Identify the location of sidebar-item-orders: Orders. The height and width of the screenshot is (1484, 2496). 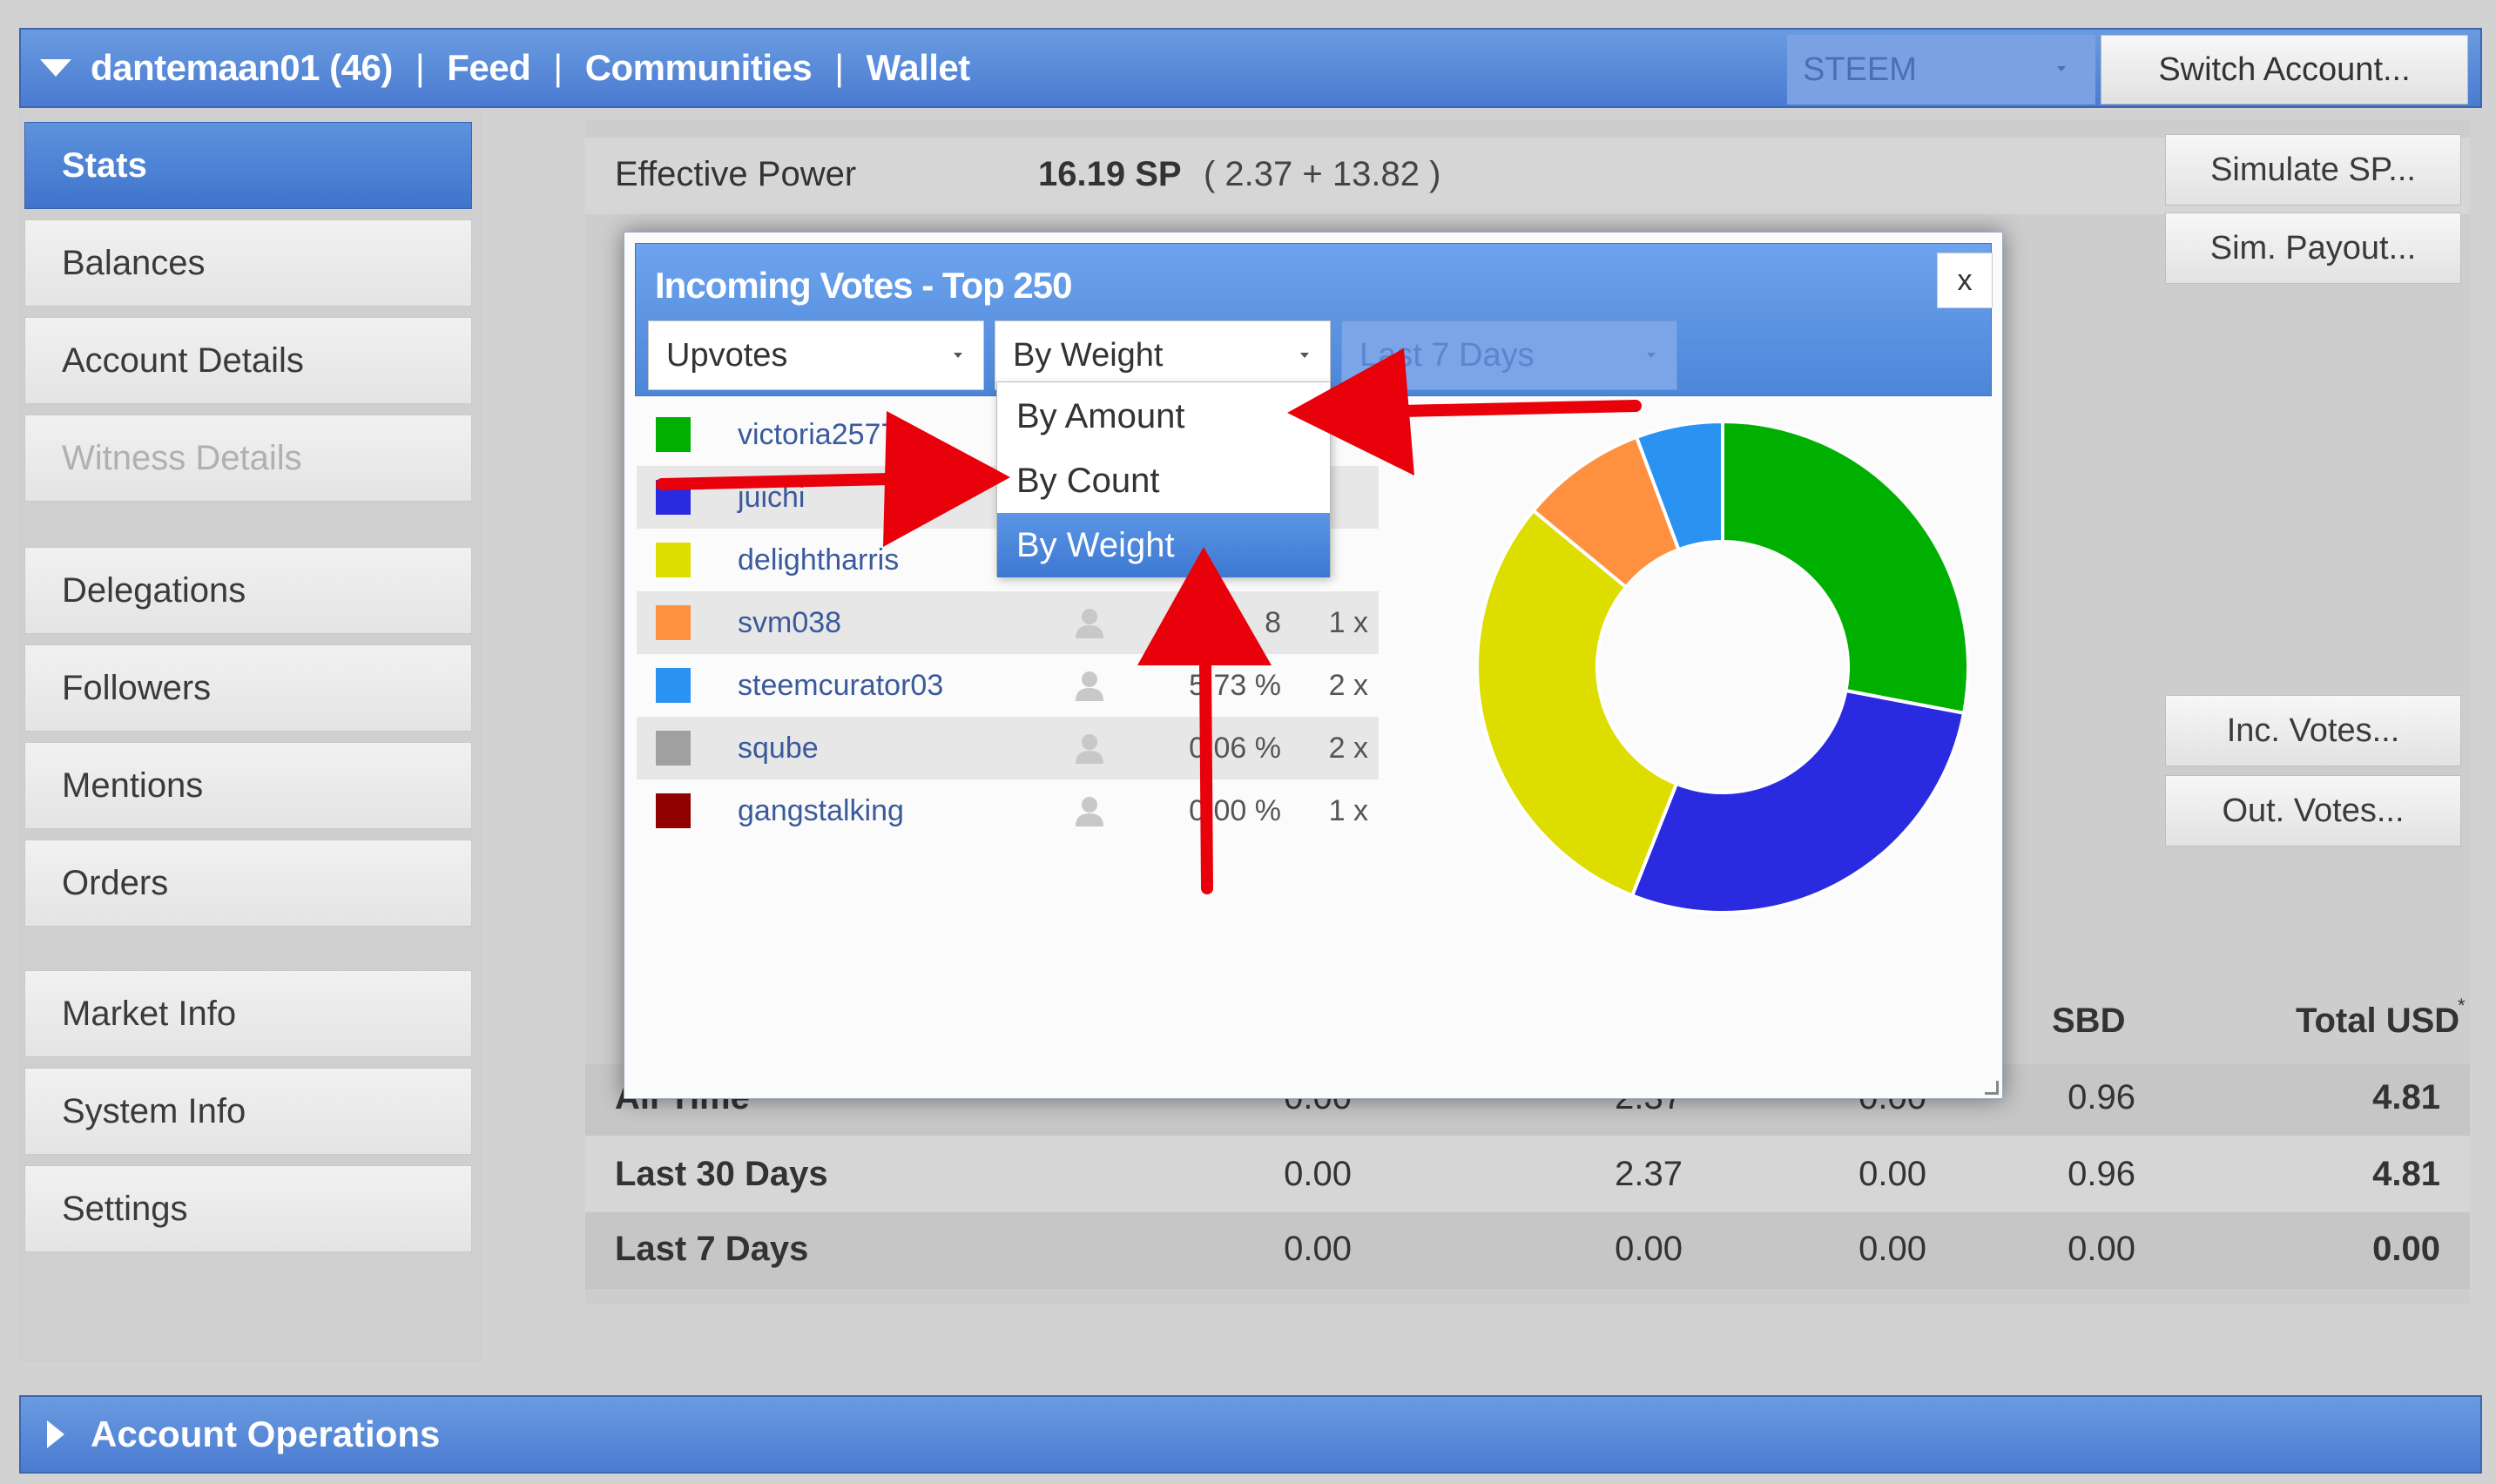
(248, 884).